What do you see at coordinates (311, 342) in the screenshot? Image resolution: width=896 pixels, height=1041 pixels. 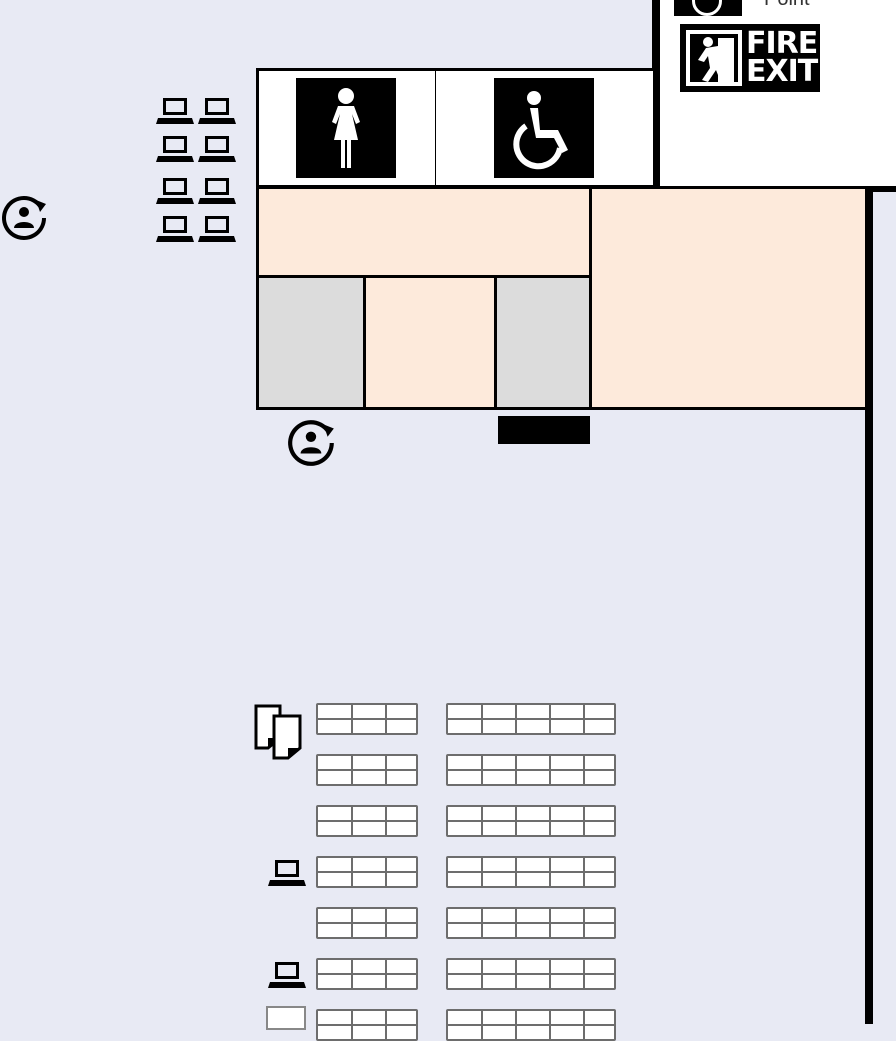 I see `service-room-left` at bounding box center [311, 342].